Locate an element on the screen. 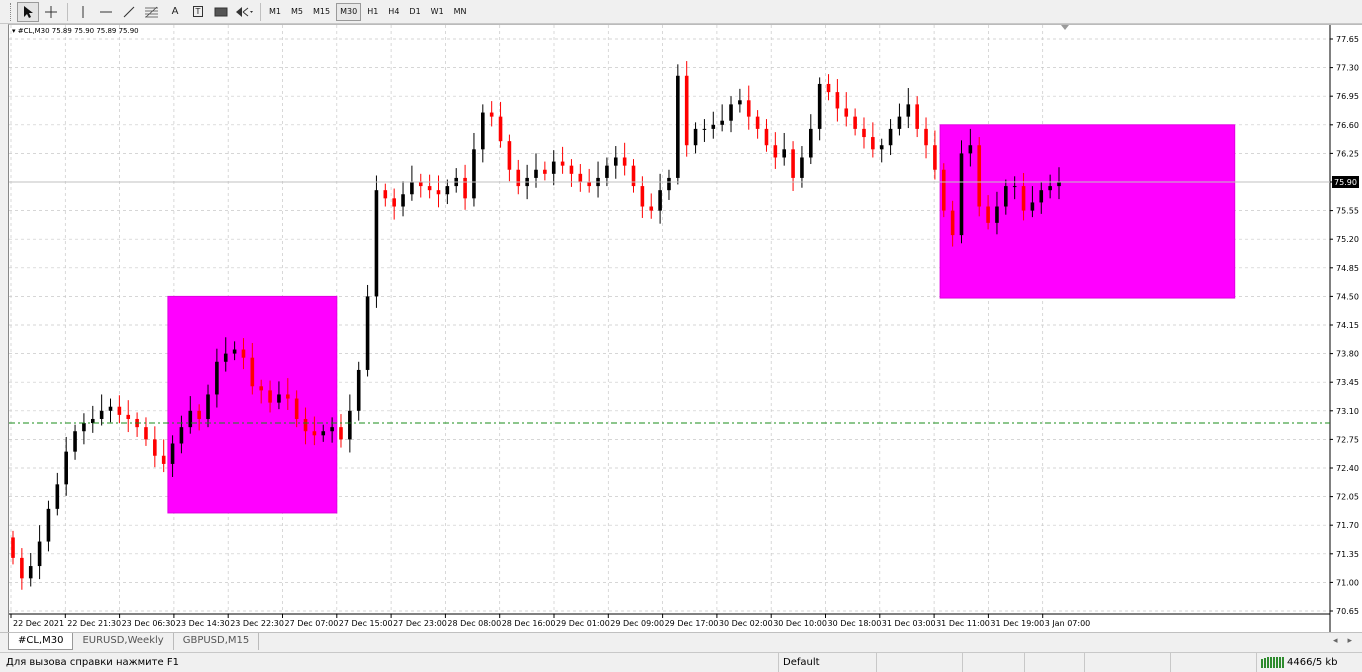 The width and height of the screenshot is (1362, 672). arrows-dropdown-icon is located at coordinates (244, 12).